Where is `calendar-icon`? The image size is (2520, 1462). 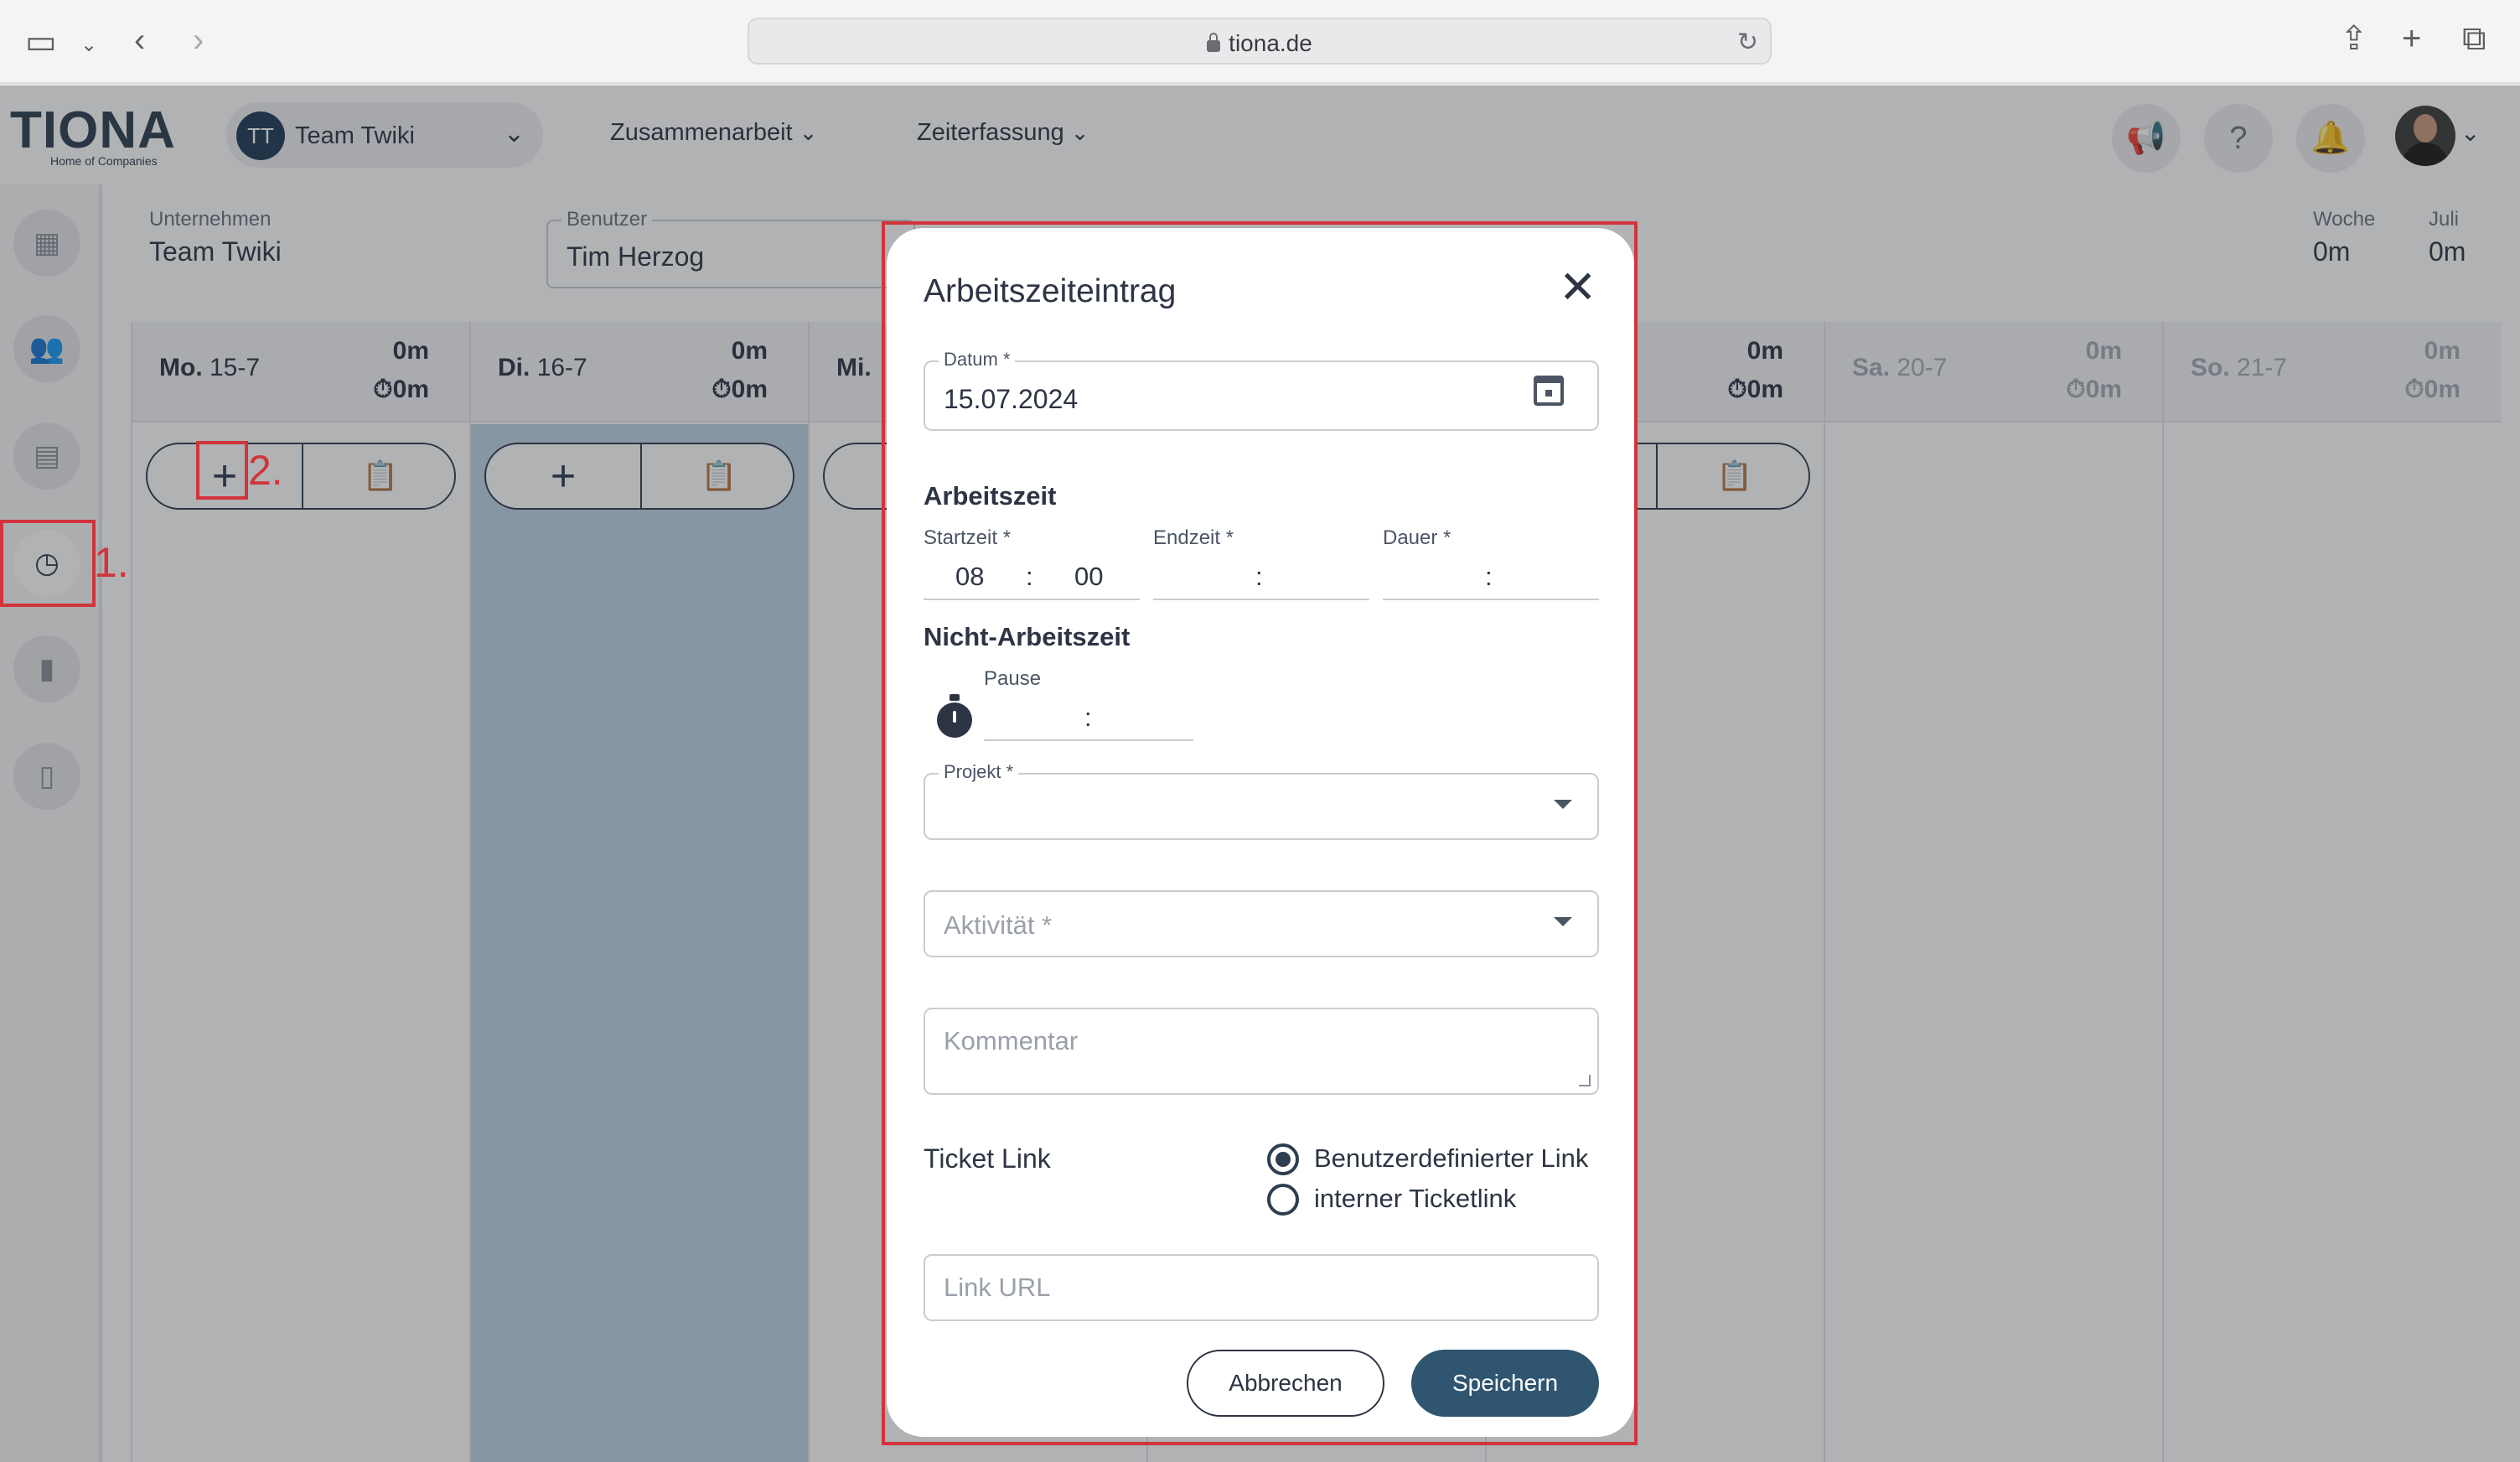 calendar-icon is located at coordinates (1549, 391).